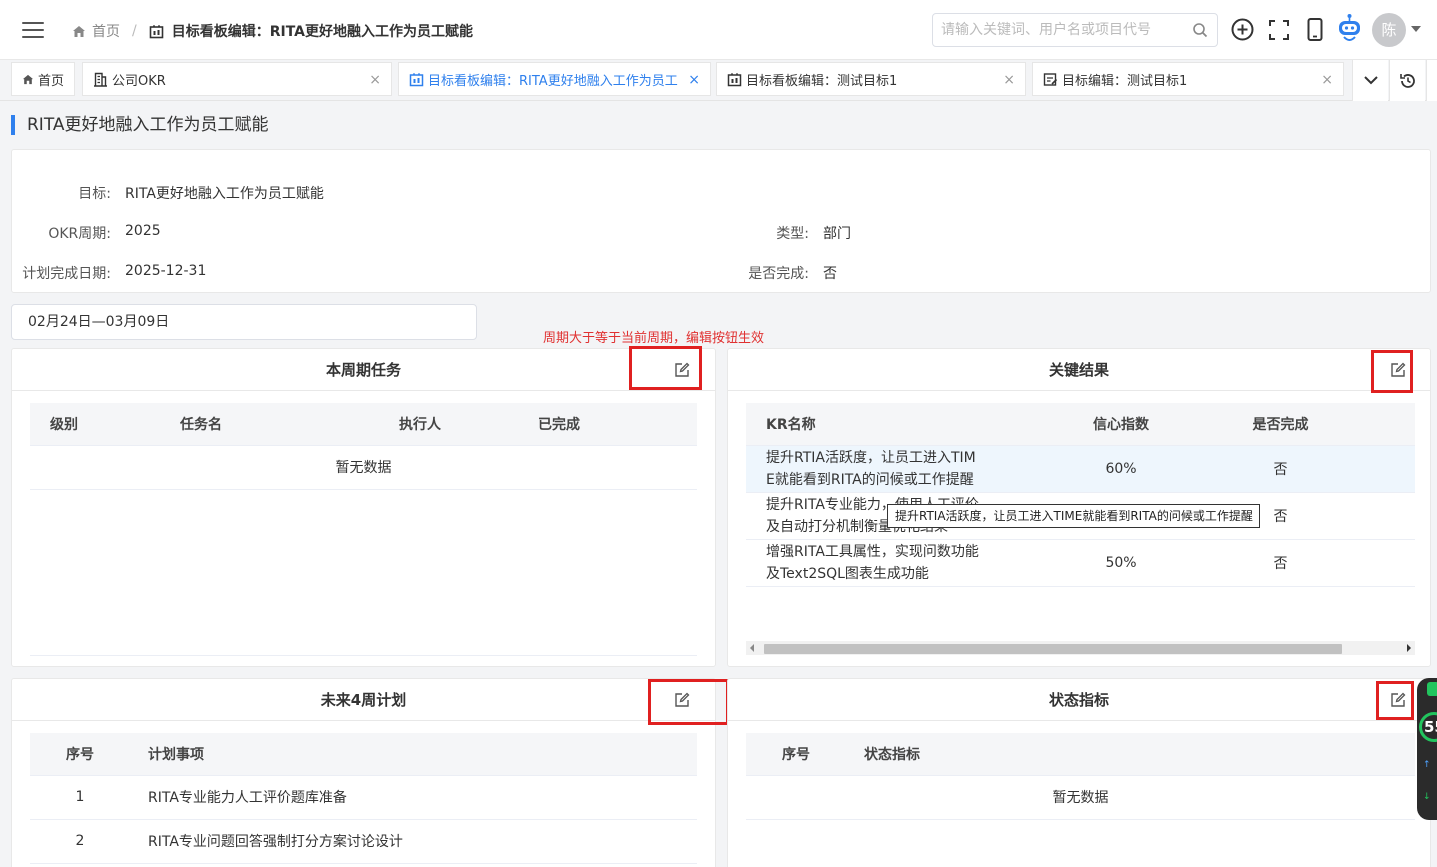 This screenshot has width=1437, height=867. Describe the element at coordinates (1200, 30) in the screenshot. I see `search-icon` at that location.